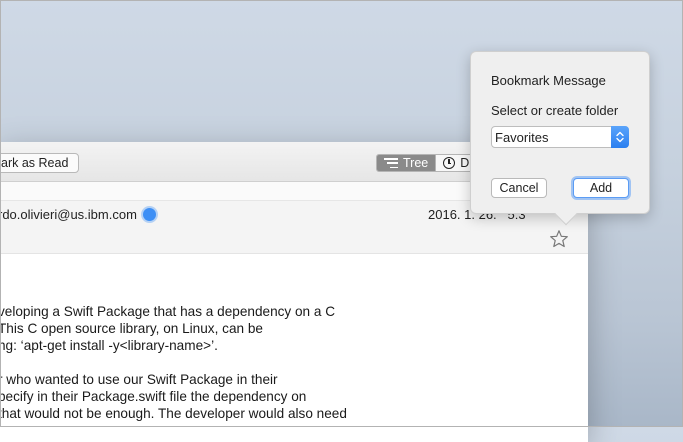  I want to click on body-line-blank, so click(294, 362).